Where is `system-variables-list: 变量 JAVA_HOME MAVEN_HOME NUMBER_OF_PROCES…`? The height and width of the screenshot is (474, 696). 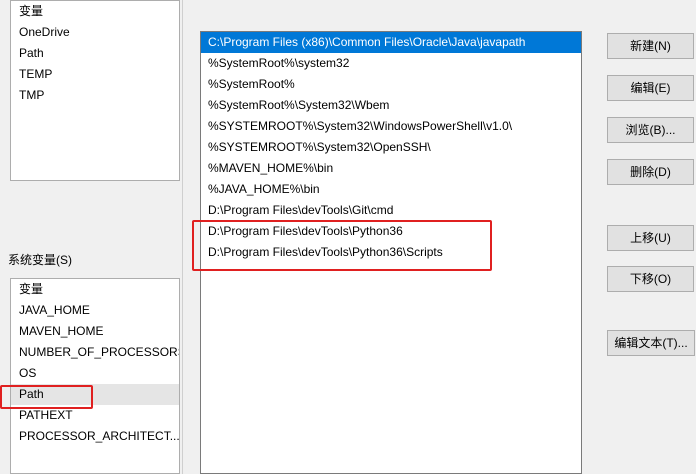 system-variables-list: 变量 JAVA_HOME MAVEN_HOME NUMBER_OF_PROCES… is located at coordinates (95, 376).